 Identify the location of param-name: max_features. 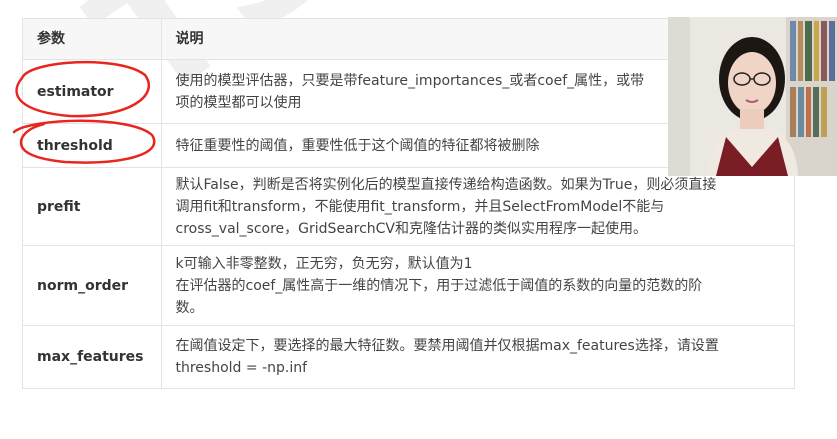
(92, 356).